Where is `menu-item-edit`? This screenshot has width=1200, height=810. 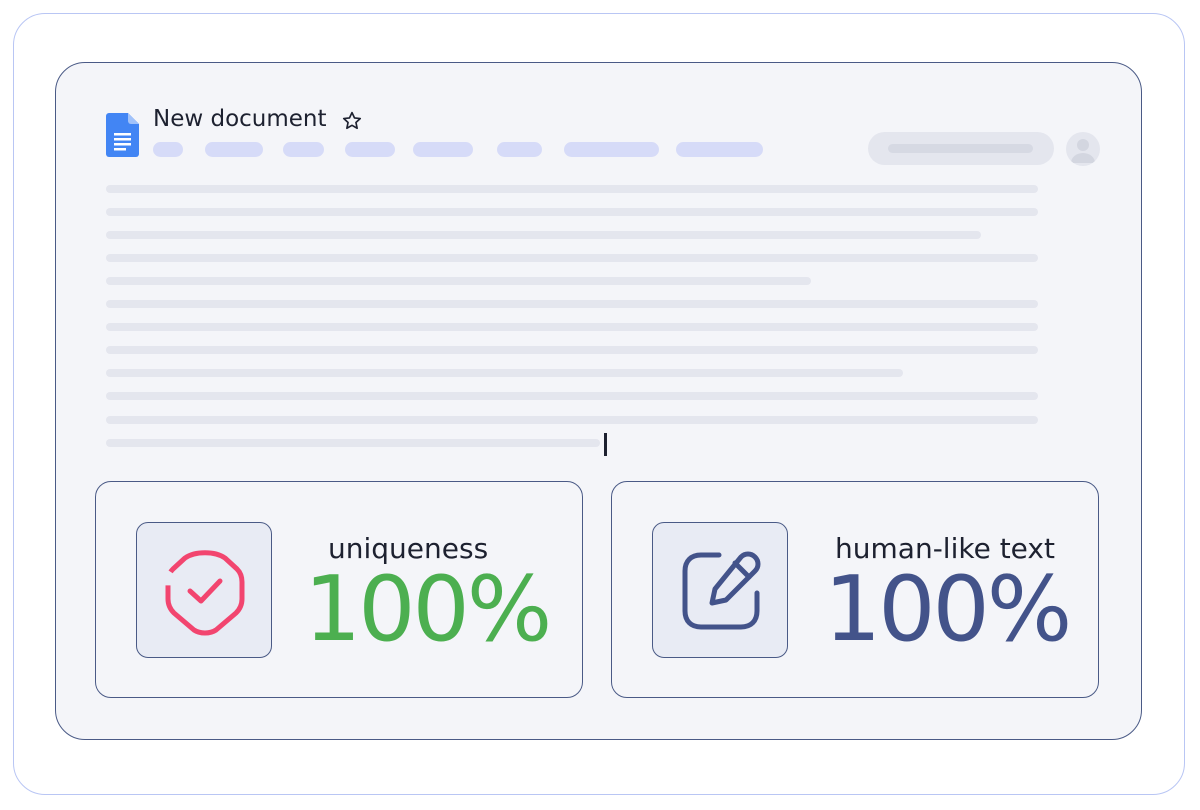 menu-item-edit is located at coordinates (234, 149).